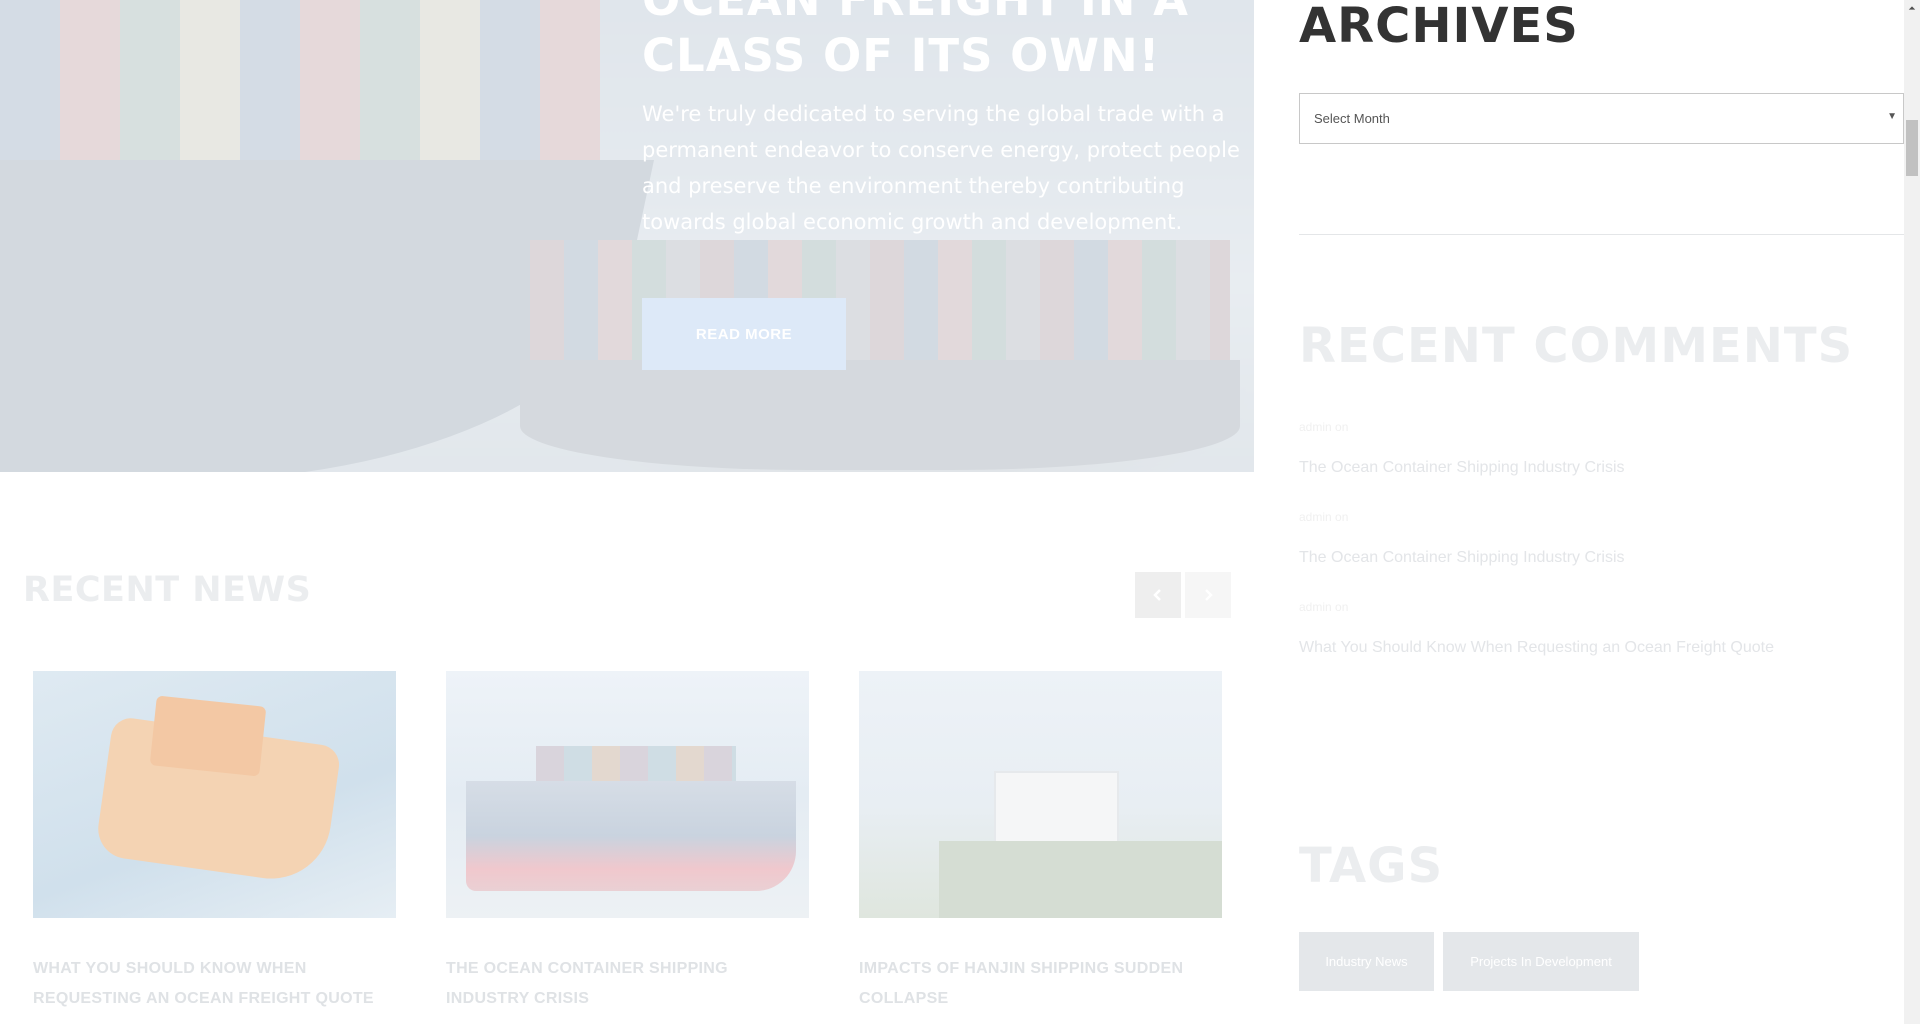 The height and width of the screenshot is (1024, 1920). Describe the element at coordinates (1576, 346) in the screenshot. I see `recent-comments-title: RECENT COMMENTS` at that location.